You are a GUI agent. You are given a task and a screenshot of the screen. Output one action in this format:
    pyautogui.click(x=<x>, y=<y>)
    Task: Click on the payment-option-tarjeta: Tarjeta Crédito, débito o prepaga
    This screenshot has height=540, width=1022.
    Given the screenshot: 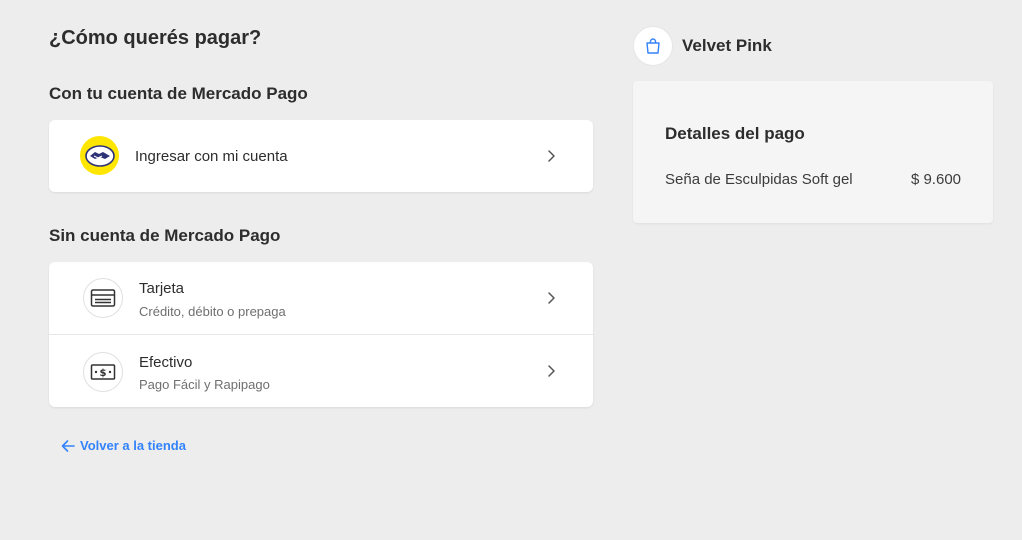 What is the action you would take?
    pyautogui.click(x=321, y=298)
    